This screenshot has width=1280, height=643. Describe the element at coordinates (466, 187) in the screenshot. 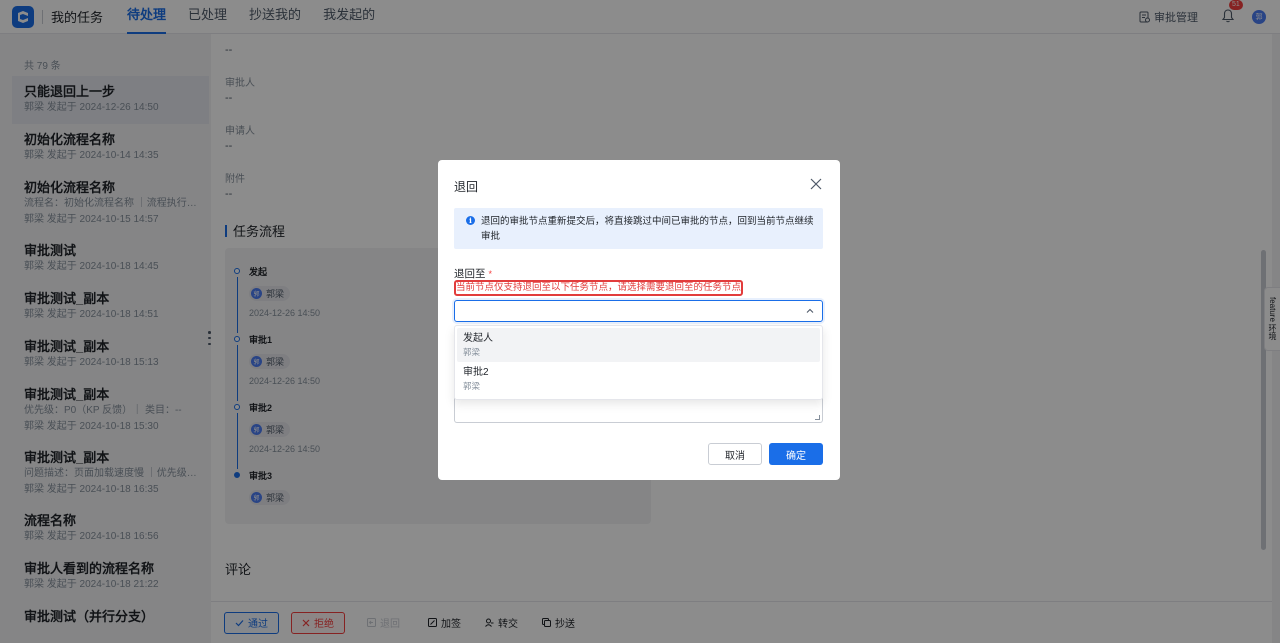

I see `dialog-title: 退回` at that location.